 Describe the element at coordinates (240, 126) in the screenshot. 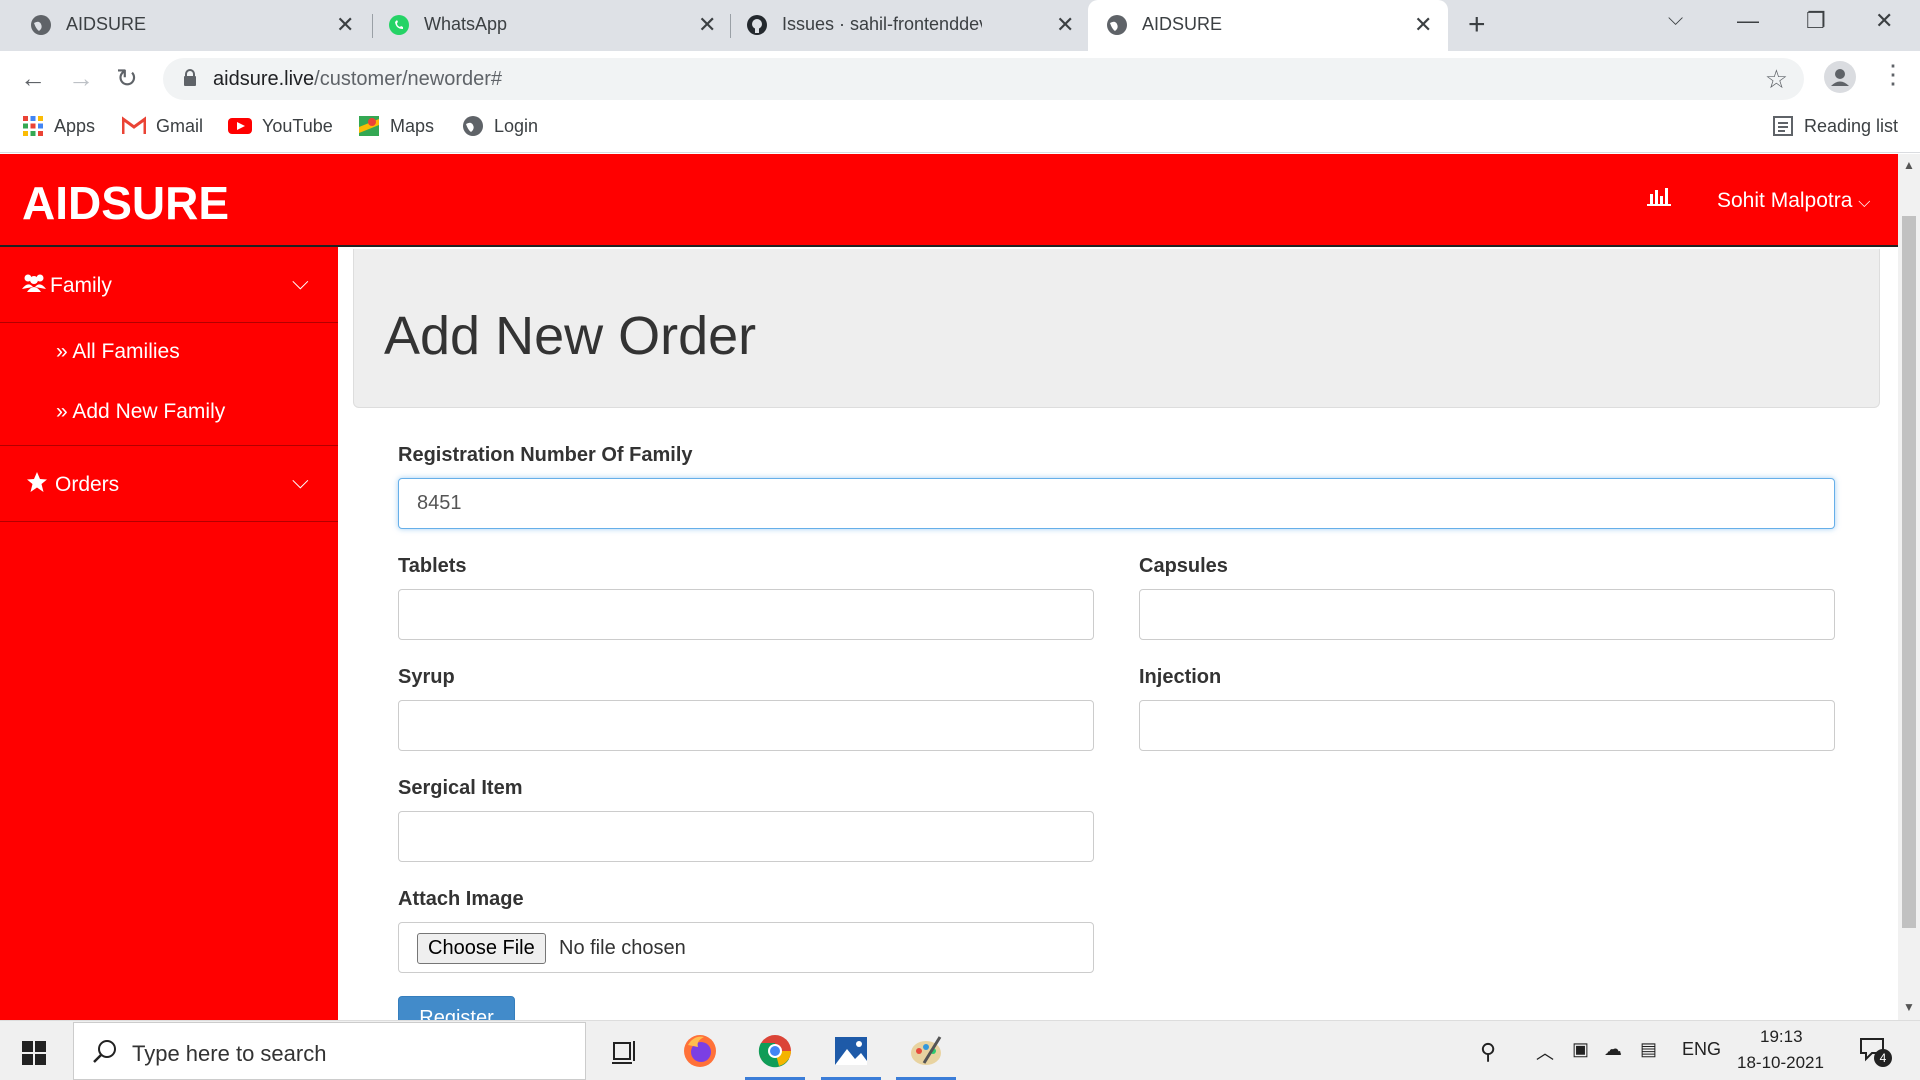

I see `youtube-icon` at that location.